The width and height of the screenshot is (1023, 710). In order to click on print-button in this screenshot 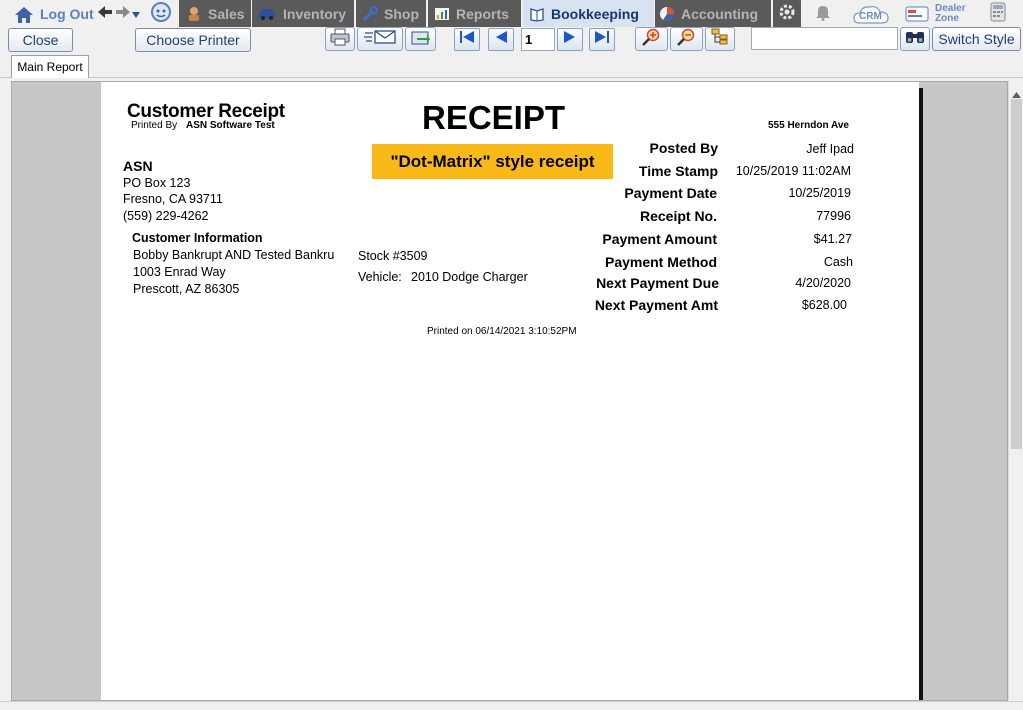, I will do `click(340, 39)`.